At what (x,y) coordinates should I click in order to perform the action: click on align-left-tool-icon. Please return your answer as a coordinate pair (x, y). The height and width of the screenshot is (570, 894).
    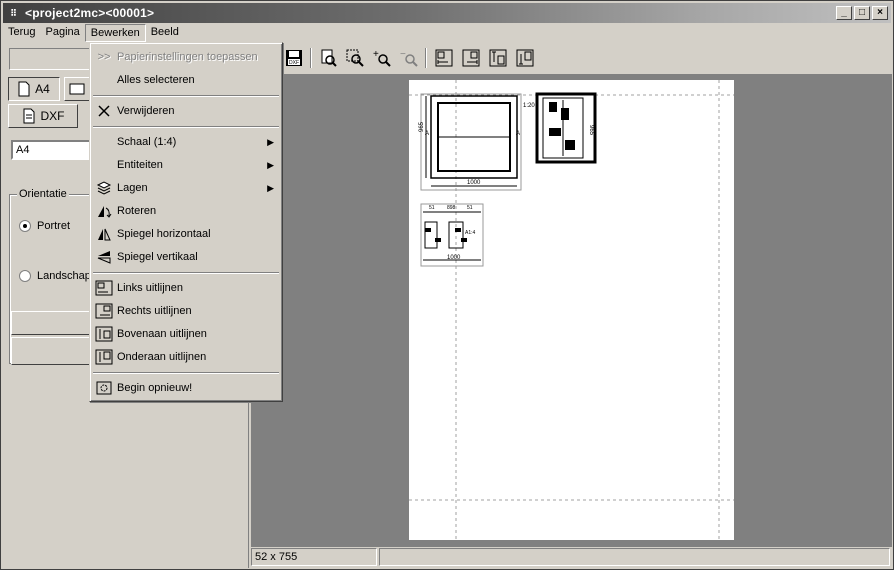
    Looking at the image, I should click on (444, 58).